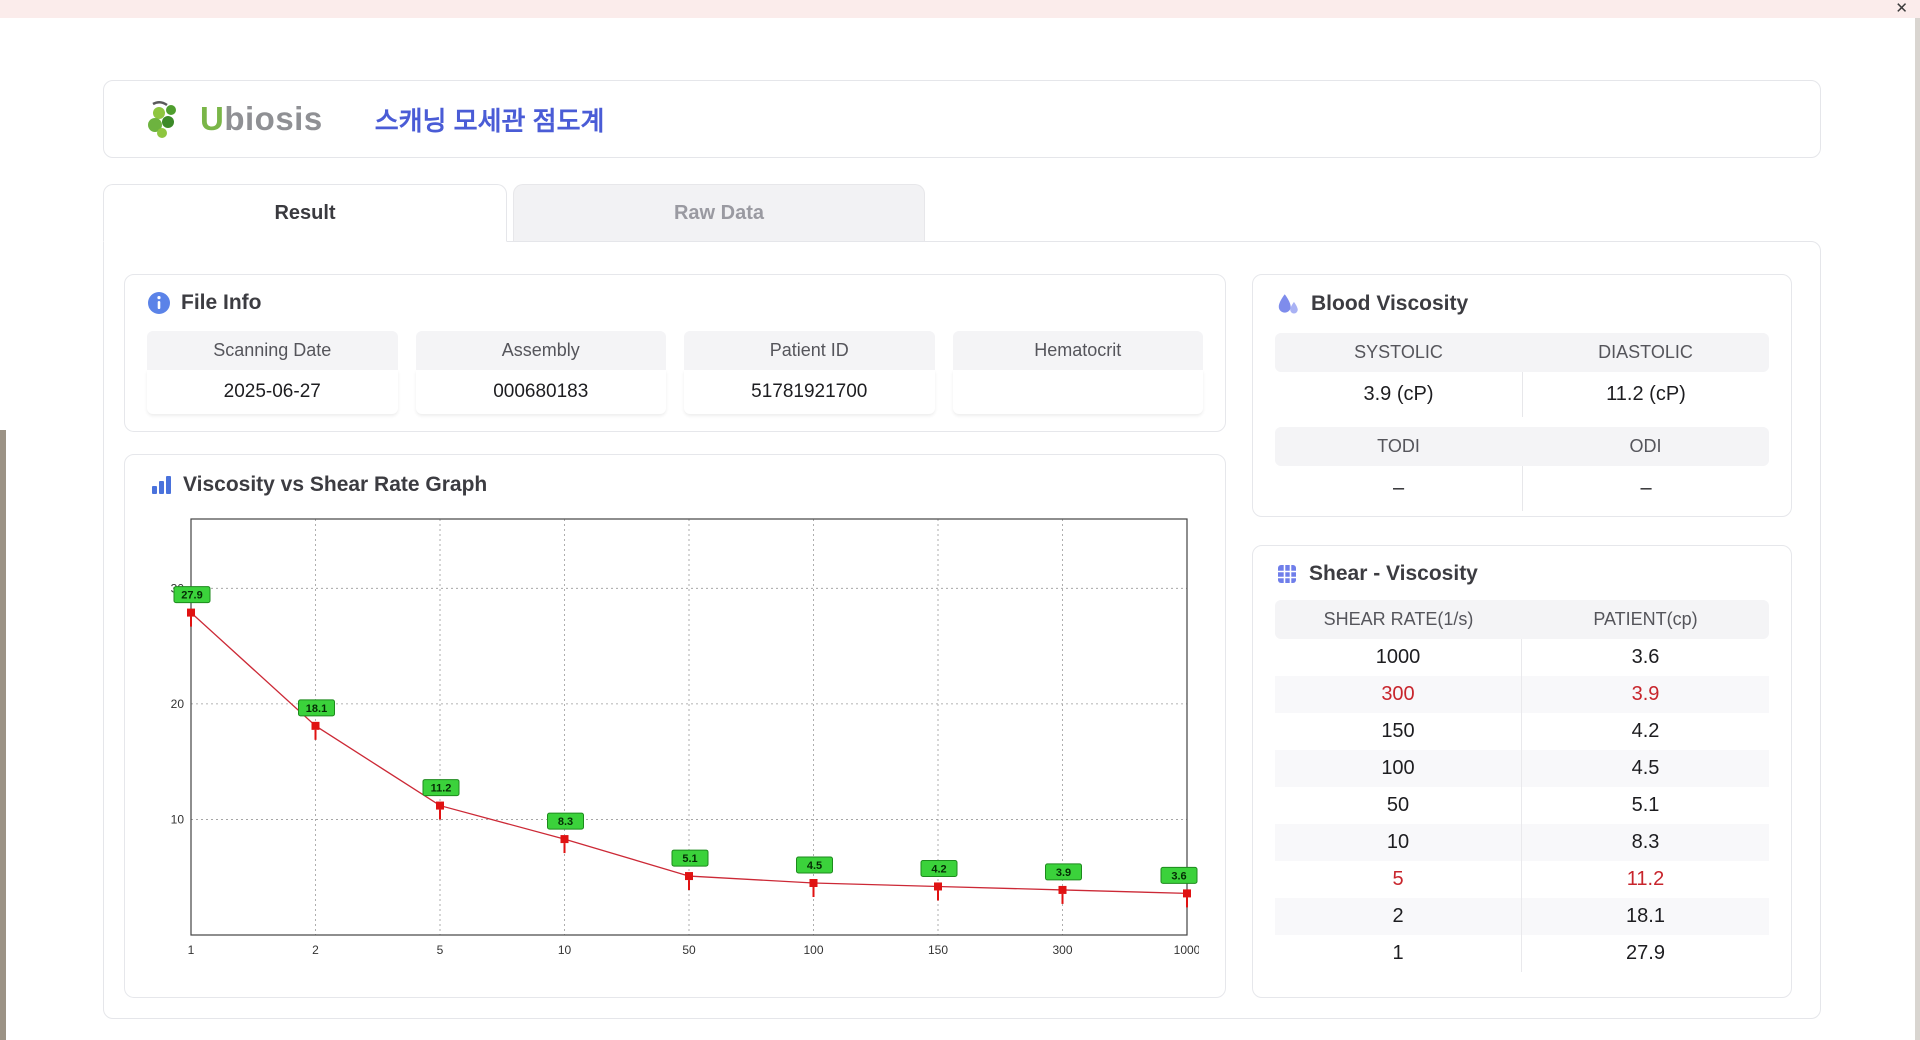 The height and width of the screenshot is (1040, 1920). Describe the element at coordinates (1645, 768) in the screenshot. I see `patient-cell: 4.5` at that location.